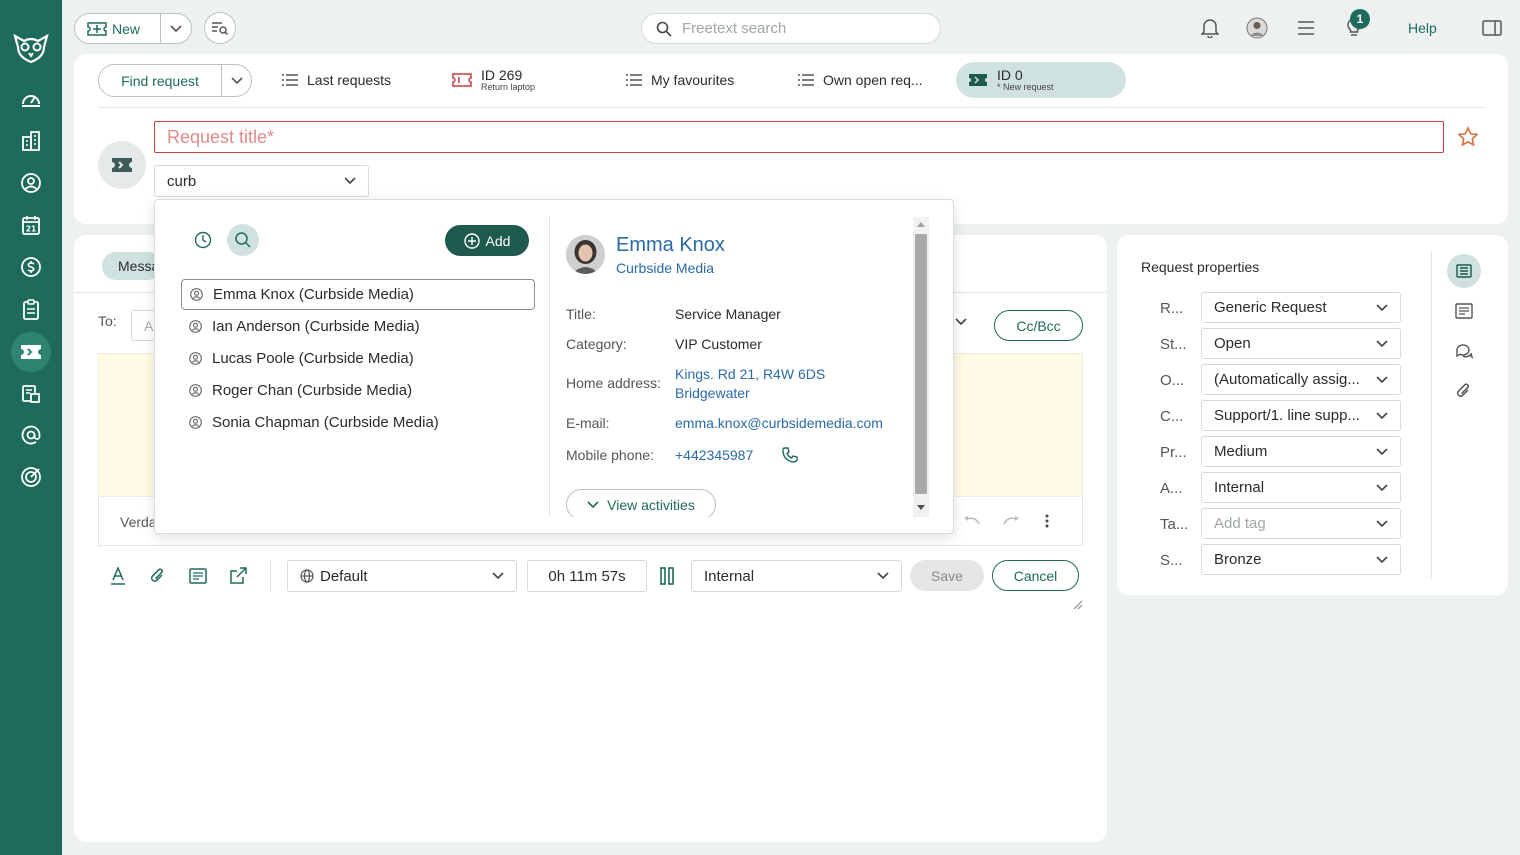  What do you see at coordinates (31, 48) in the screenshot?
I see `owl-logo-icon` at bounding box center [31, 48].